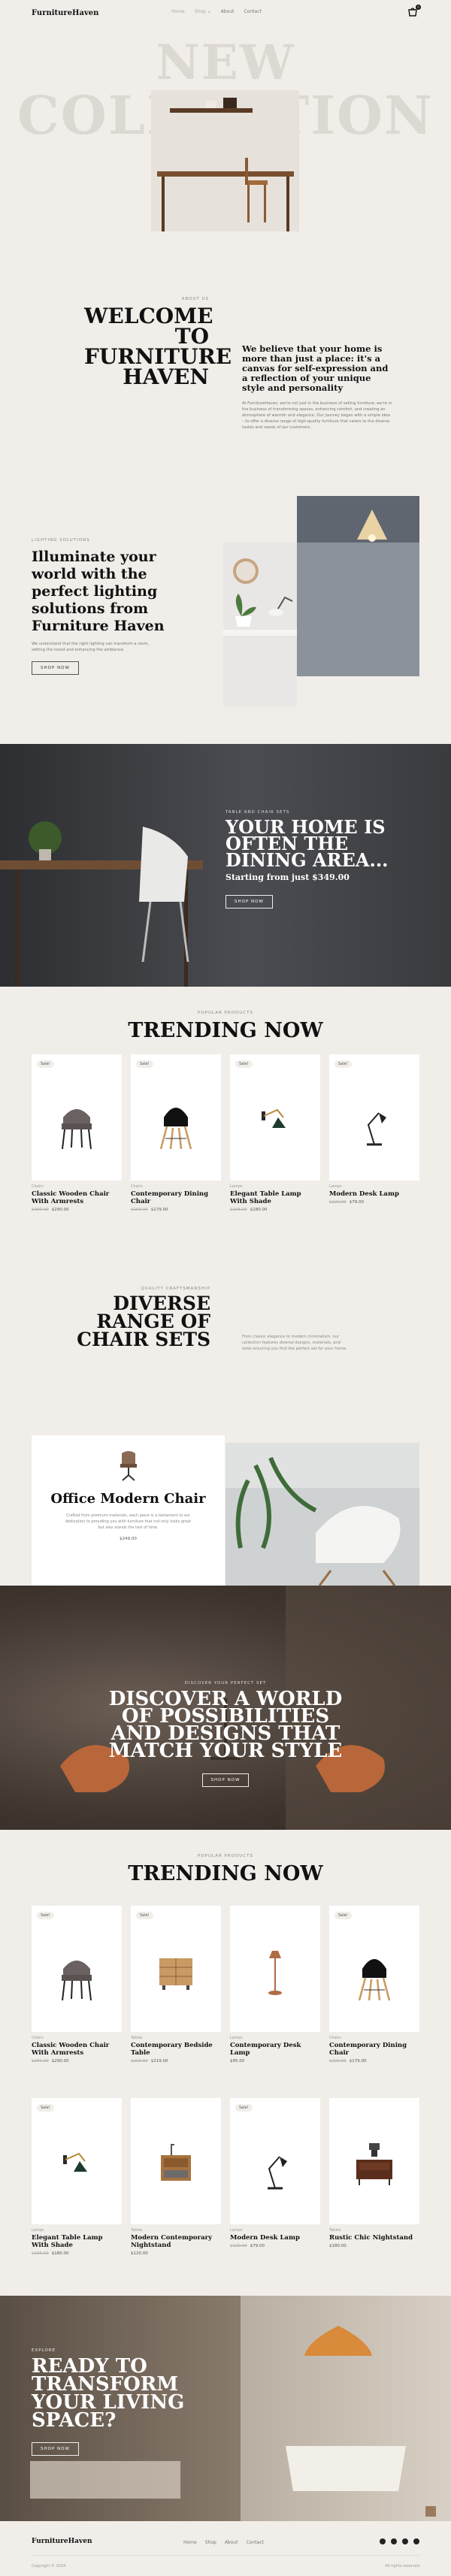 This screenshot has height=2576, width=451. Describe the element at coordinates (62, 2541) in the screenshot. I see `footer-logo: FurnitureHaven` at that location.